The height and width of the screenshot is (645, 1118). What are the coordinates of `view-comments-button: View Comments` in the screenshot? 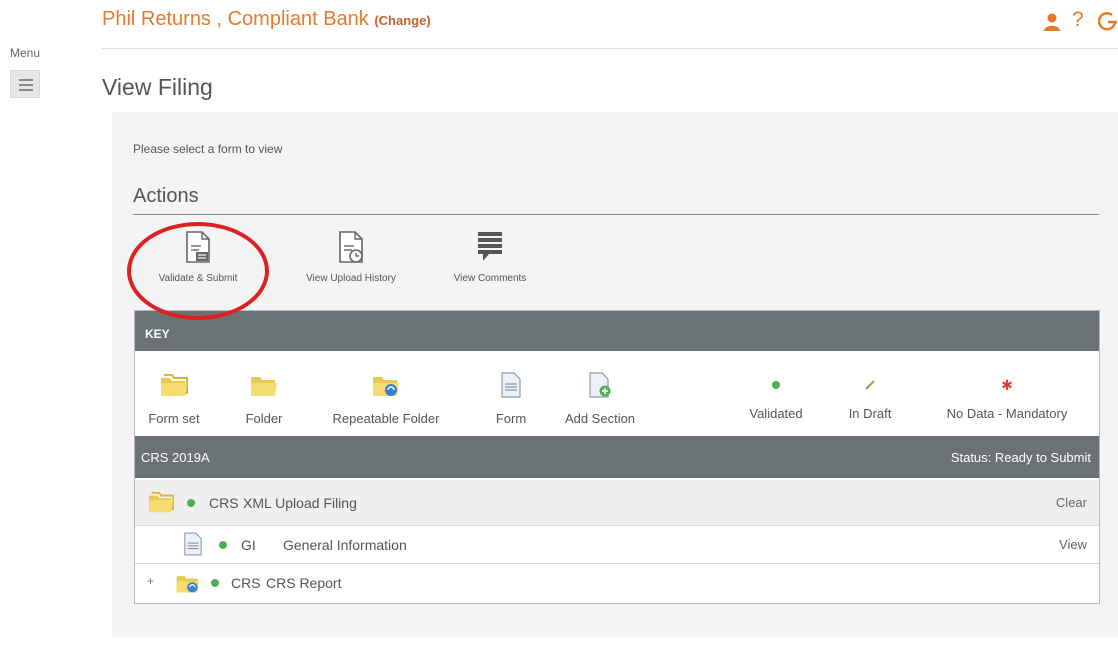 It's located at (490, 257).